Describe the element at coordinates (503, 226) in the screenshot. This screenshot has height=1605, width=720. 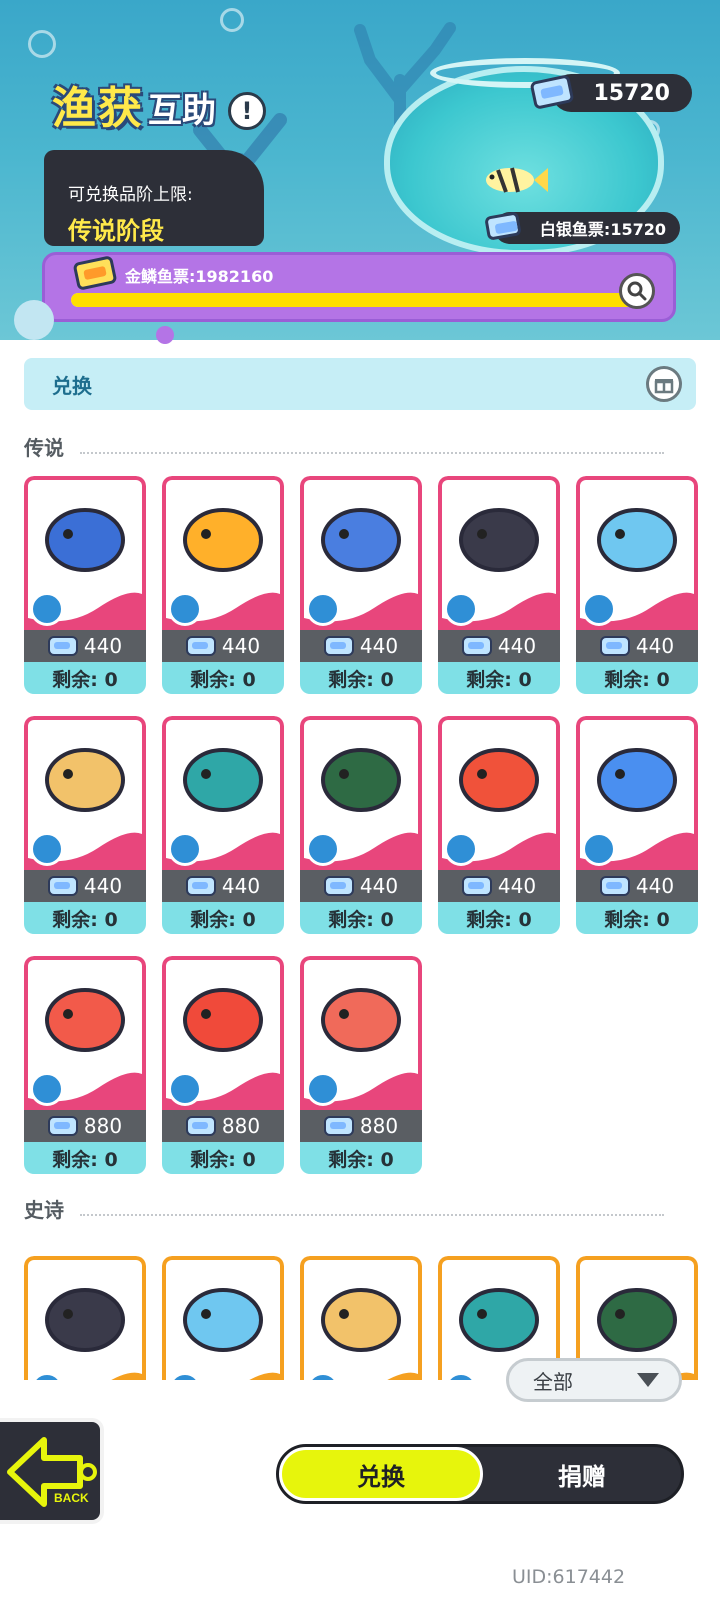
I see `silver-ticket-icon` at that location.